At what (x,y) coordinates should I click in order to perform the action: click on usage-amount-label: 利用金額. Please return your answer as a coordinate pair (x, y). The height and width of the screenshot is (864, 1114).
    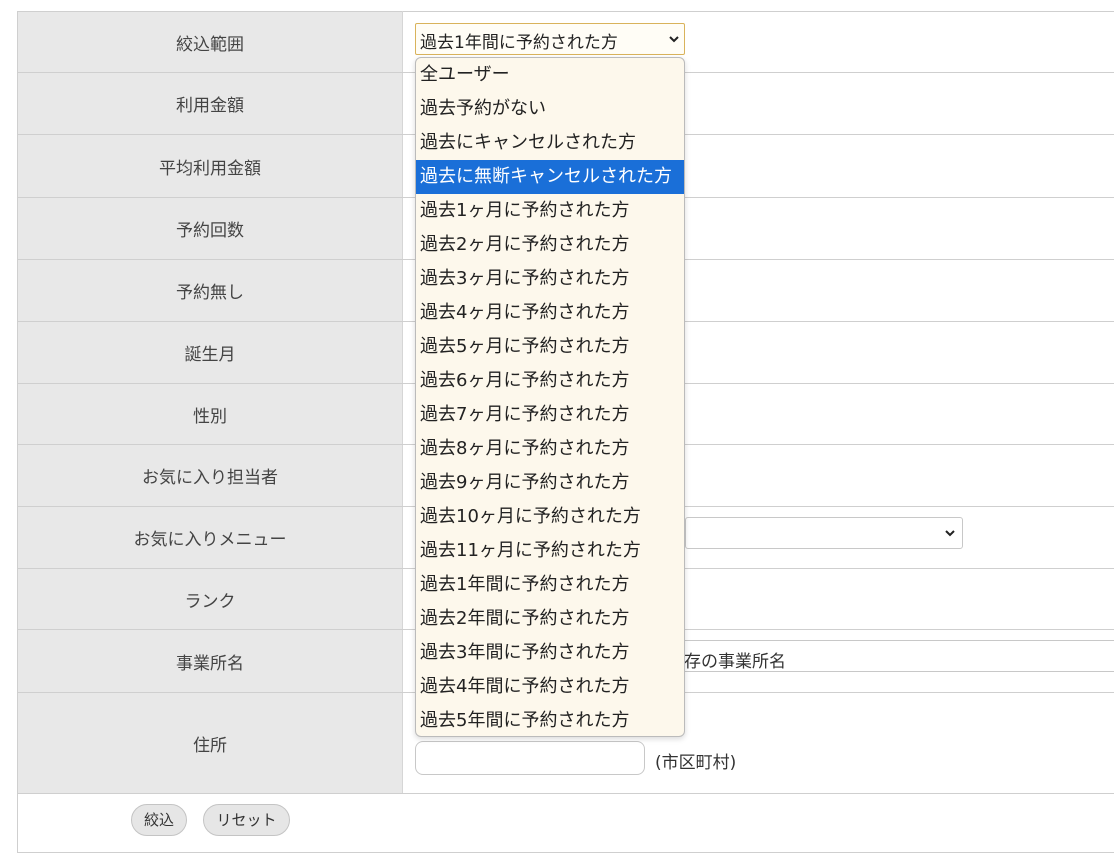
    Looking at the image, I should click on (210, 103).